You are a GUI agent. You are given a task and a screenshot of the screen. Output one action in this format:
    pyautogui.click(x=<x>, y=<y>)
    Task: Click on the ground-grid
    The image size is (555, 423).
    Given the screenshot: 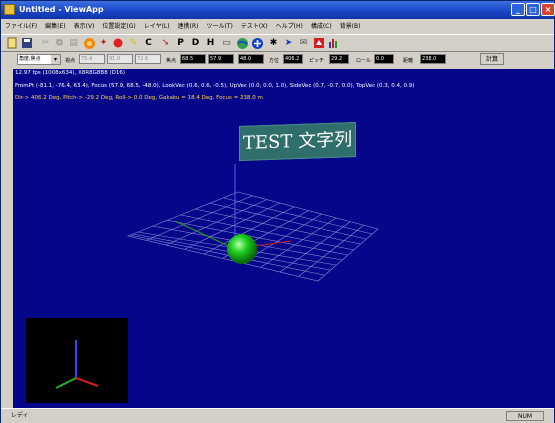 What is the action you would take?
    pyautogui.click(x=253, y=236)
    